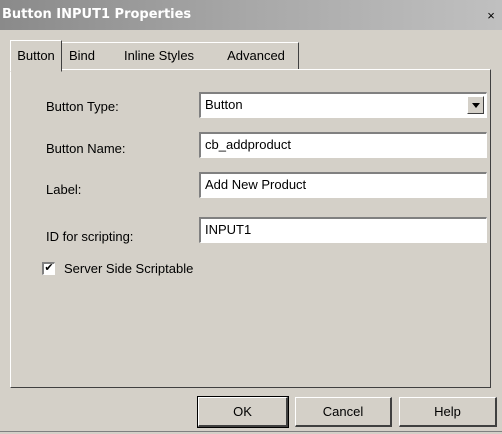 The width and height of the screenshot is (502, 434). Describe the element at coordinates (475, 105) in the screenshot. I see `chevron-down-icon` at that location.